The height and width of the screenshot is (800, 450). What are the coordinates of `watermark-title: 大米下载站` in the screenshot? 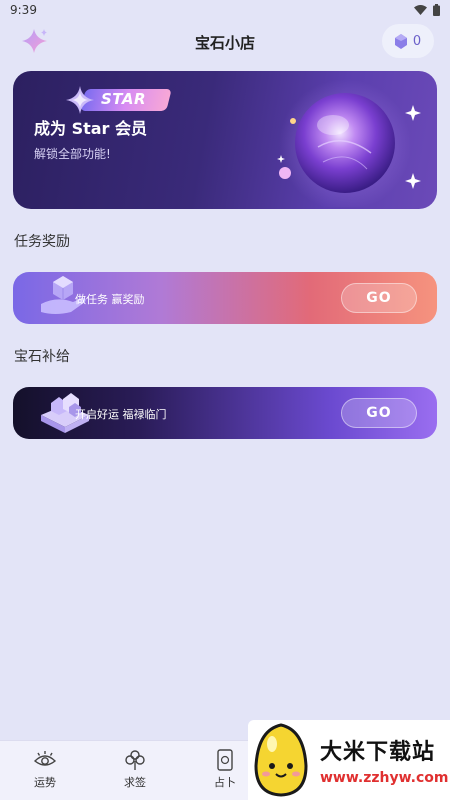 It's located at (378, 752).